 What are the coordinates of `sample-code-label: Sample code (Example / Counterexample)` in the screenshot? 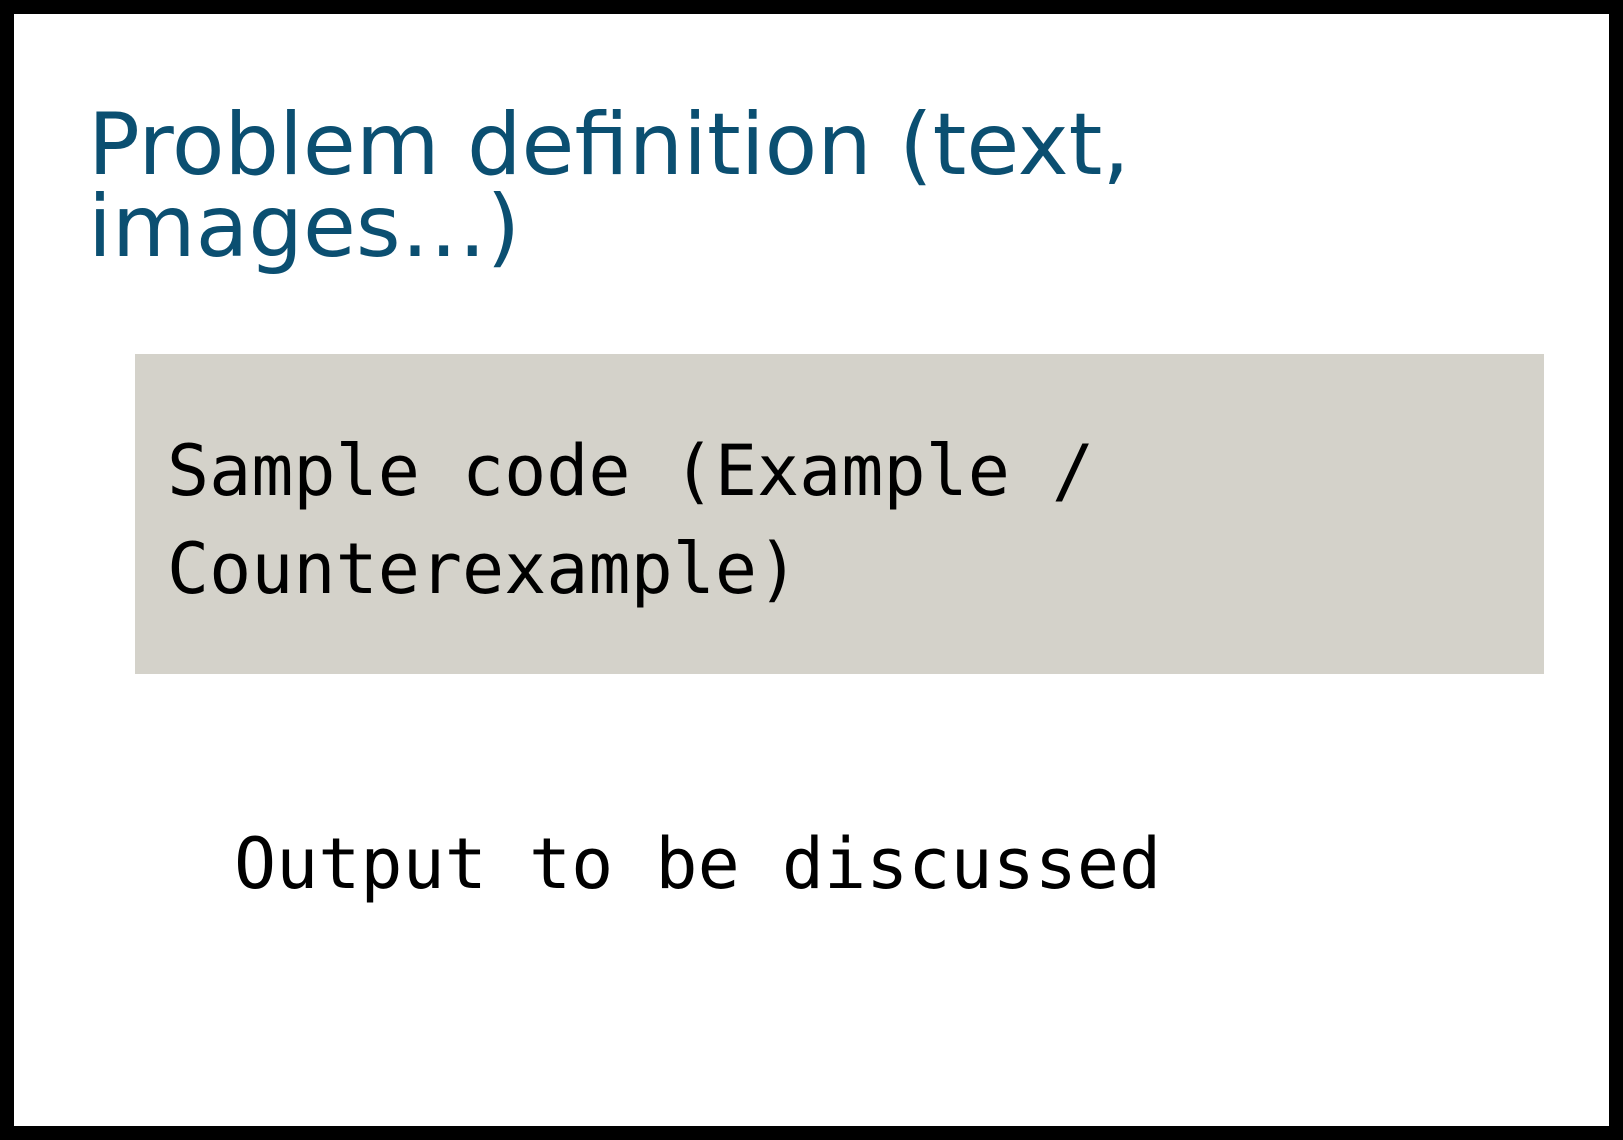 It's located at (631, 520).